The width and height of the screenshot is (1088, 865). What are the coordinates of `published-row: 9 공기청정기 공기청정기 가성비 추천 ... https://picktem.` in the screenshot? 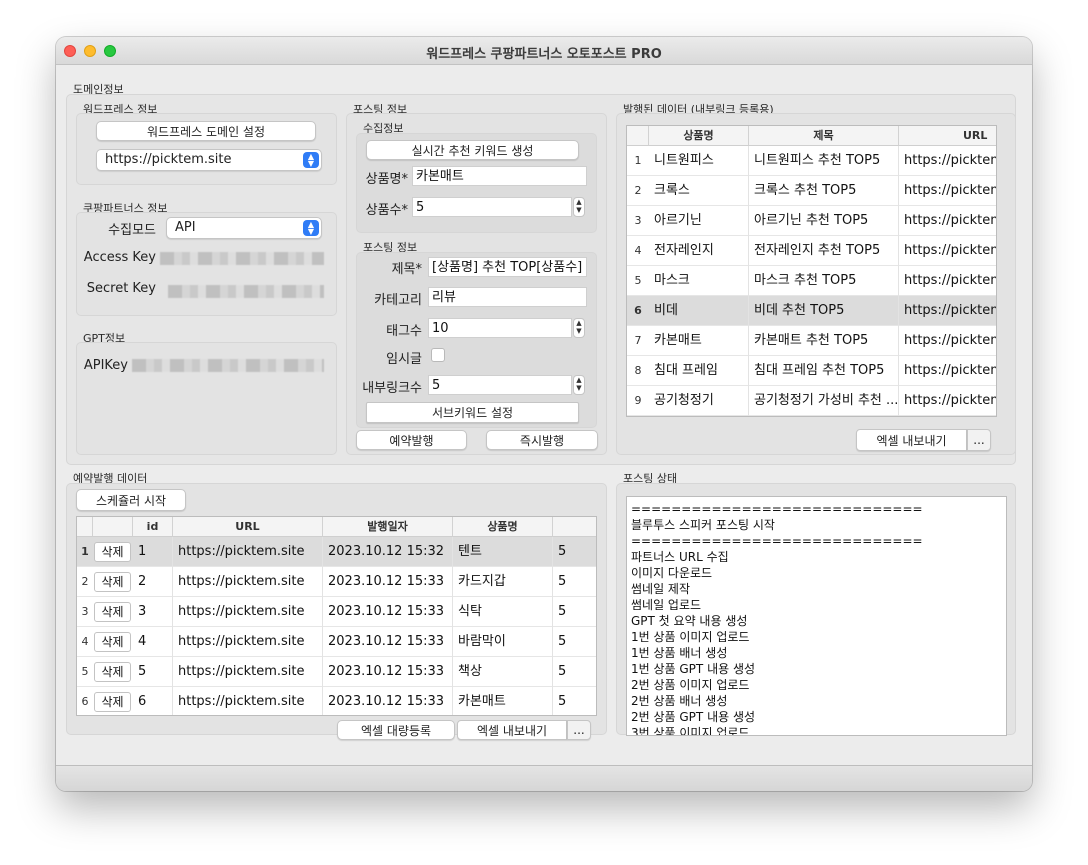 It's located at (811, 401).